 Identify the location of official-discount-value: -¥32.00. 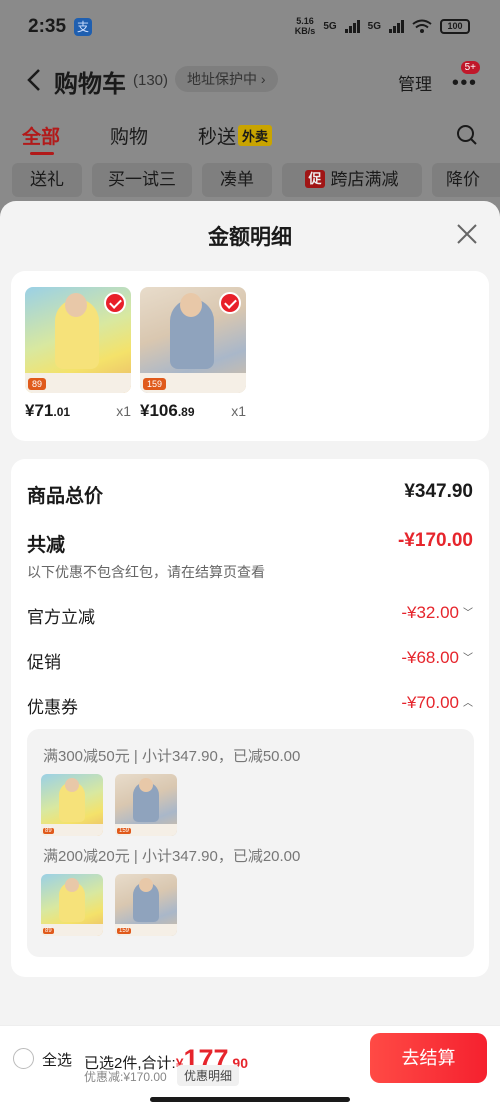
(430, 612).